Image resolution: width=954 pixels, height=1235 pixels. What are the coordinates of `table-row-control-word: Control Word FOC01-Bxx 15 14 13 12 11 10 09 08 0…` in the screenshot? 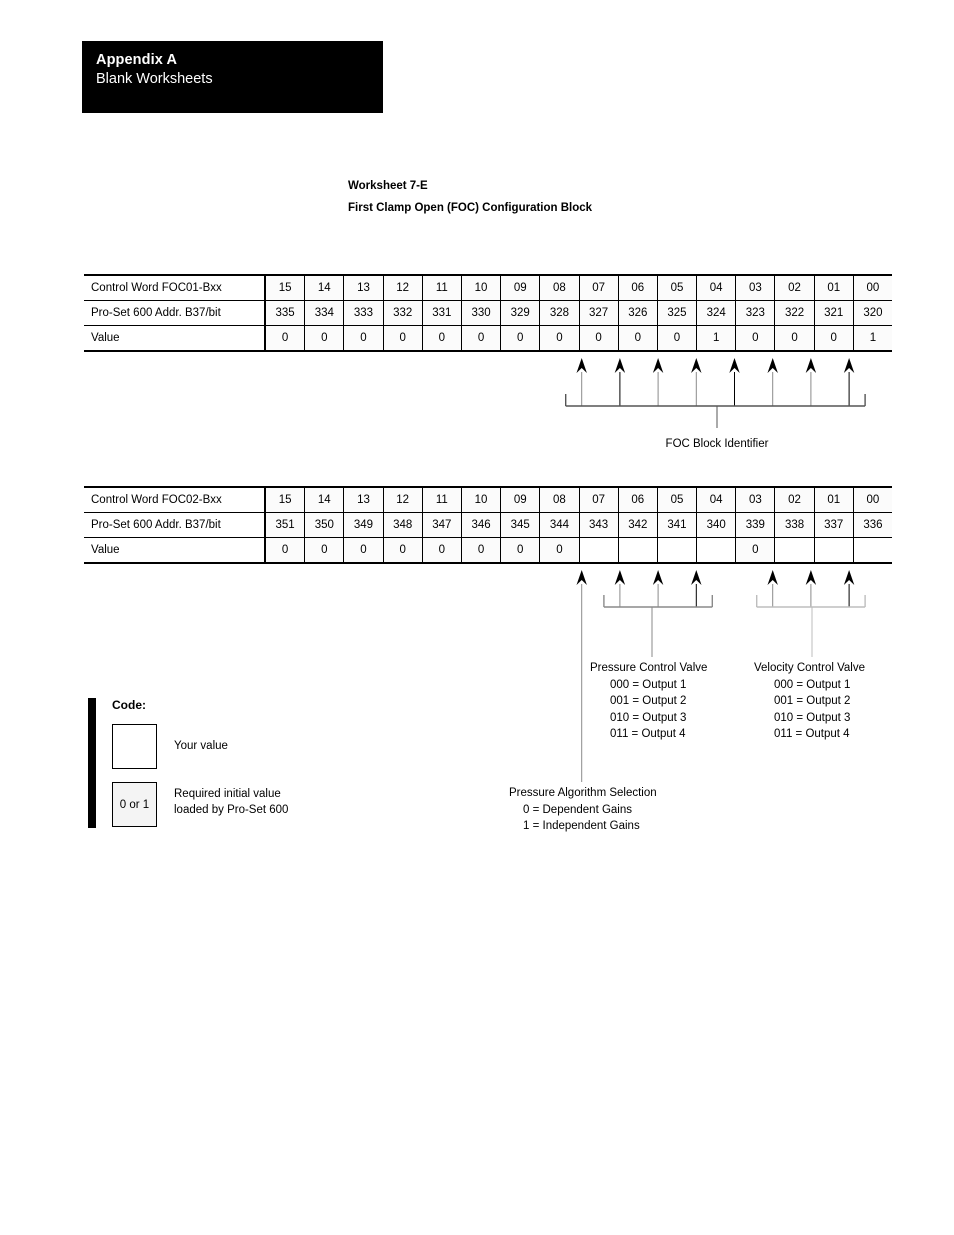 It's located at (488, 287).